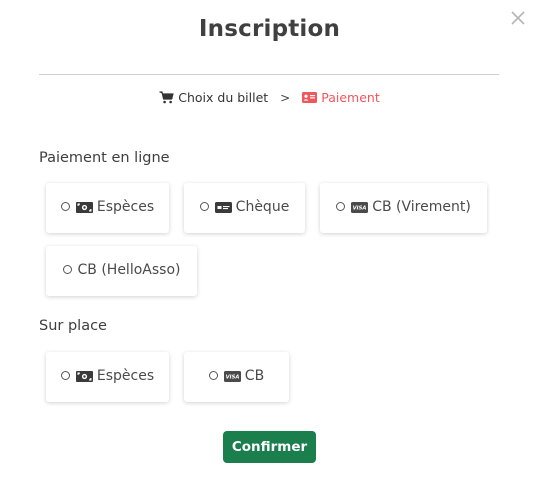  I want to click on step-choix-du-billet: Choix du billet, so click(213, 97).